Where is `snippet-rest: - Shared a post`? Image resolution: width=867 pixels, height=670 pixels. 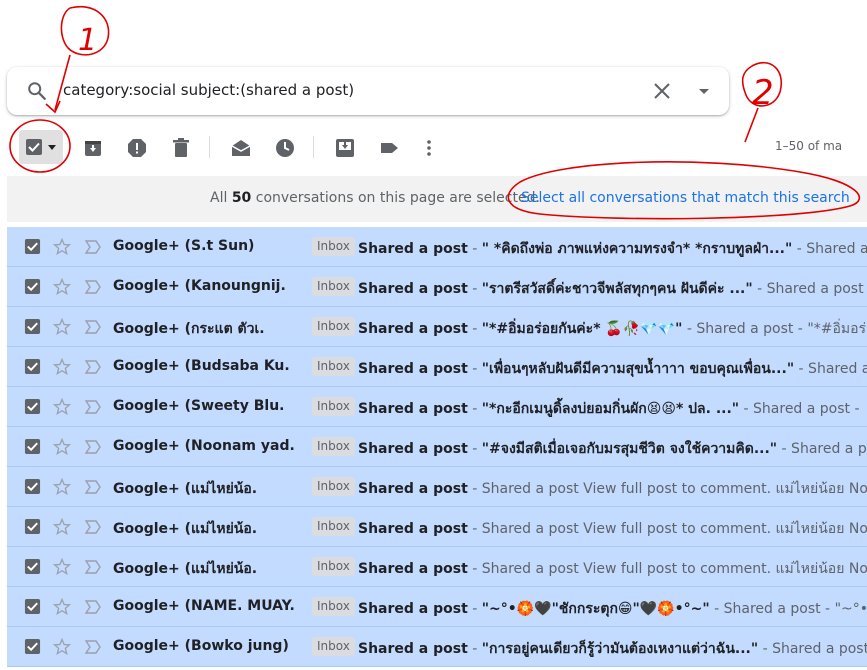
snippet-rest: - Shared a post is located at coordinates (812, 649).